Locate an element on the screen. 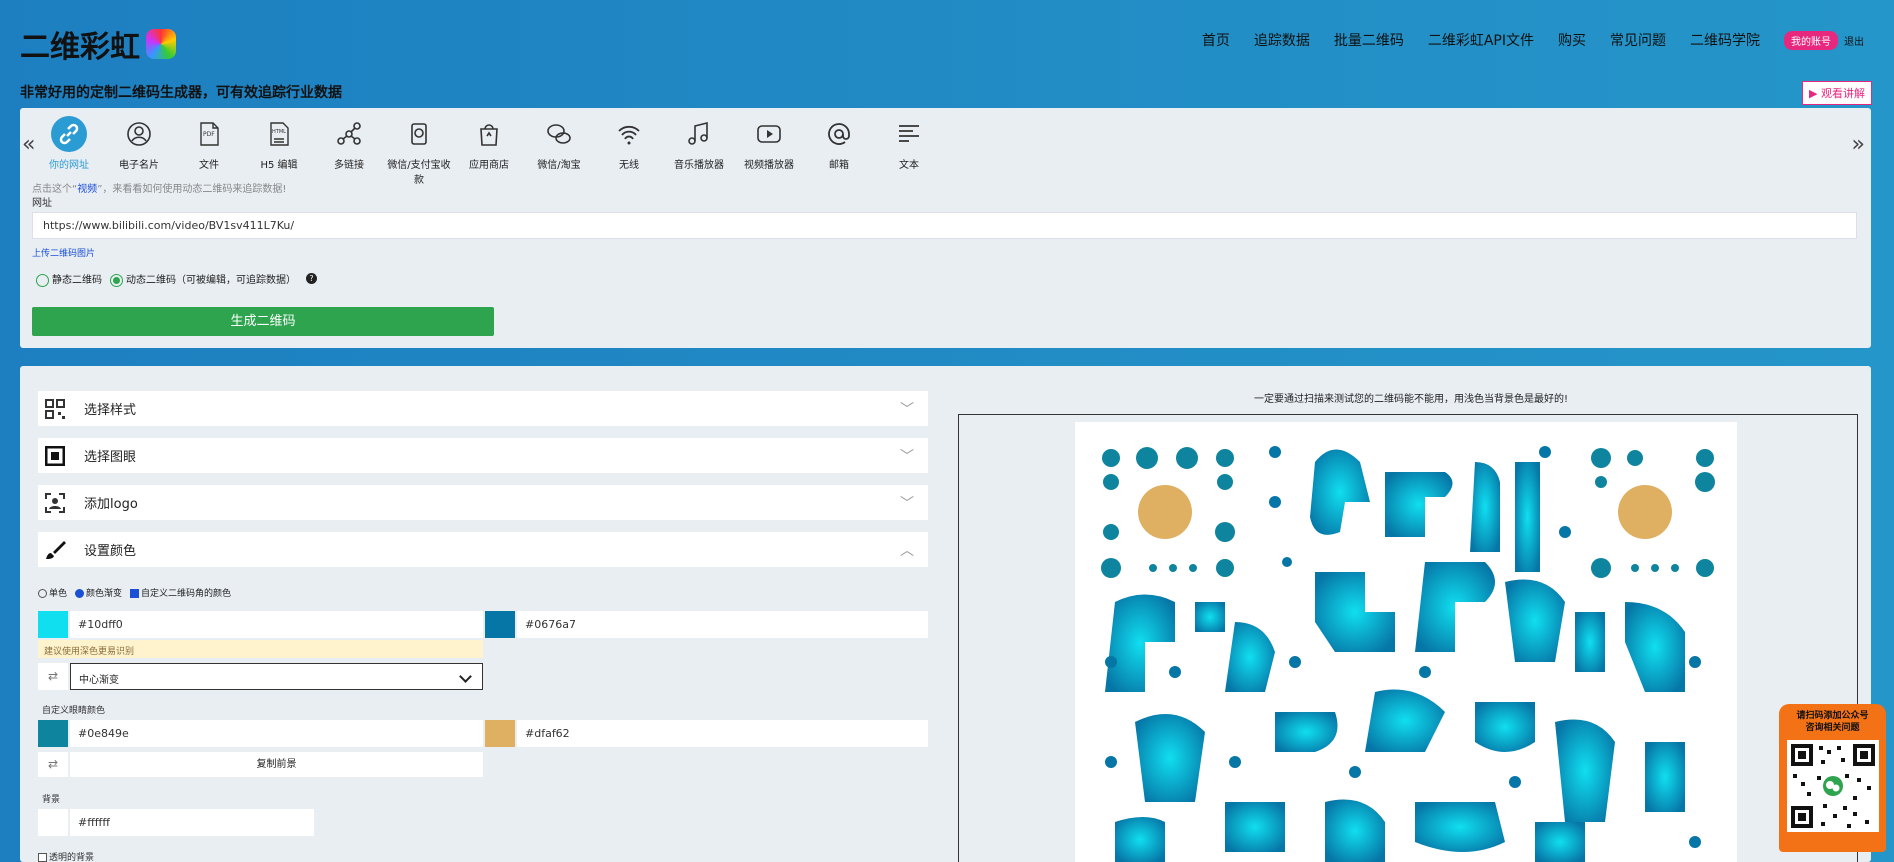  payment-icon is located at coordinates (419, 134).